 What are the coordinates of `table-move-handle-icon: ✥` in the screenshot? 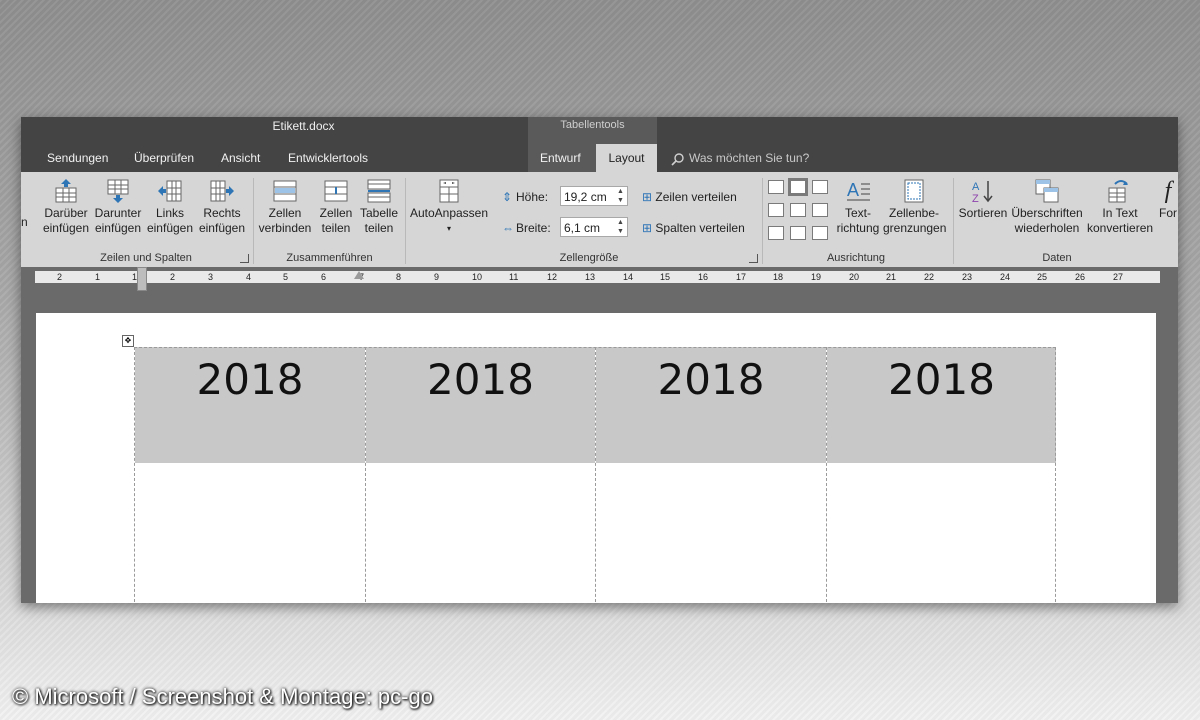 It's located at (128, 341).